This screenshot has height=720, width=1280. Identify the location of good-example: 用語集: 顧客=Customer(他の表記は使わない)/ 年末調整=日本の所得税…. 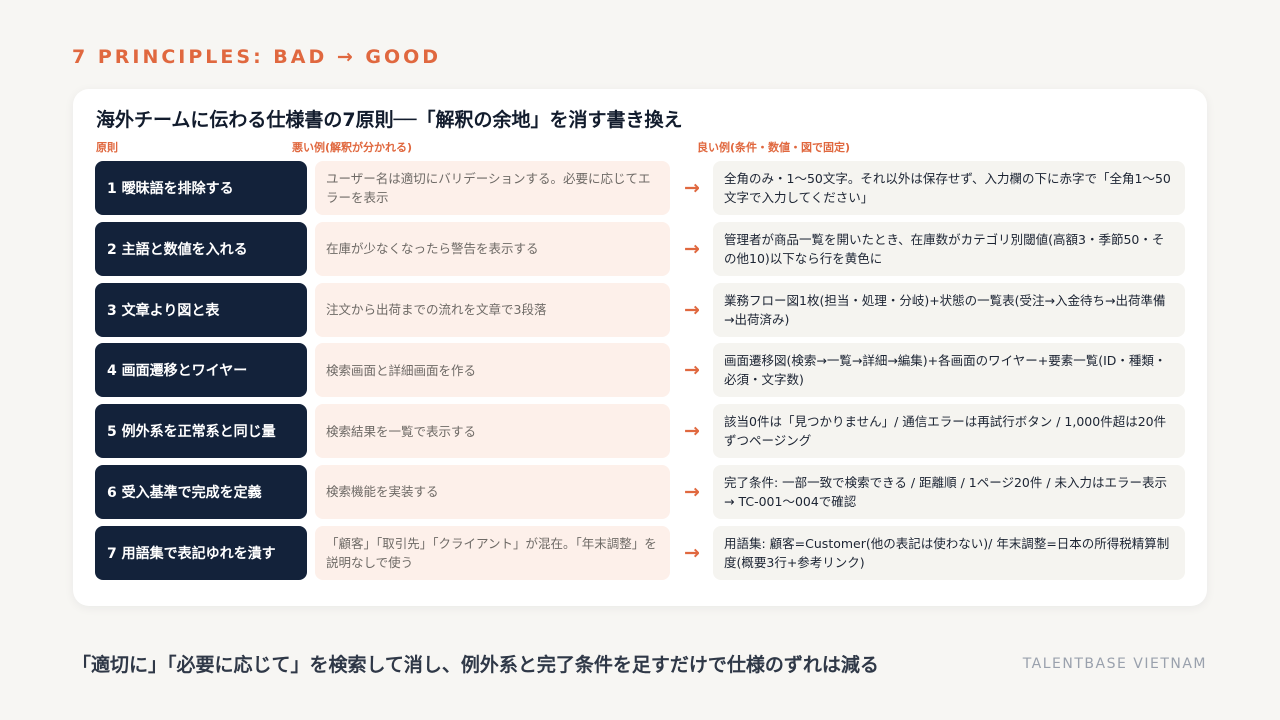
(949, 552).